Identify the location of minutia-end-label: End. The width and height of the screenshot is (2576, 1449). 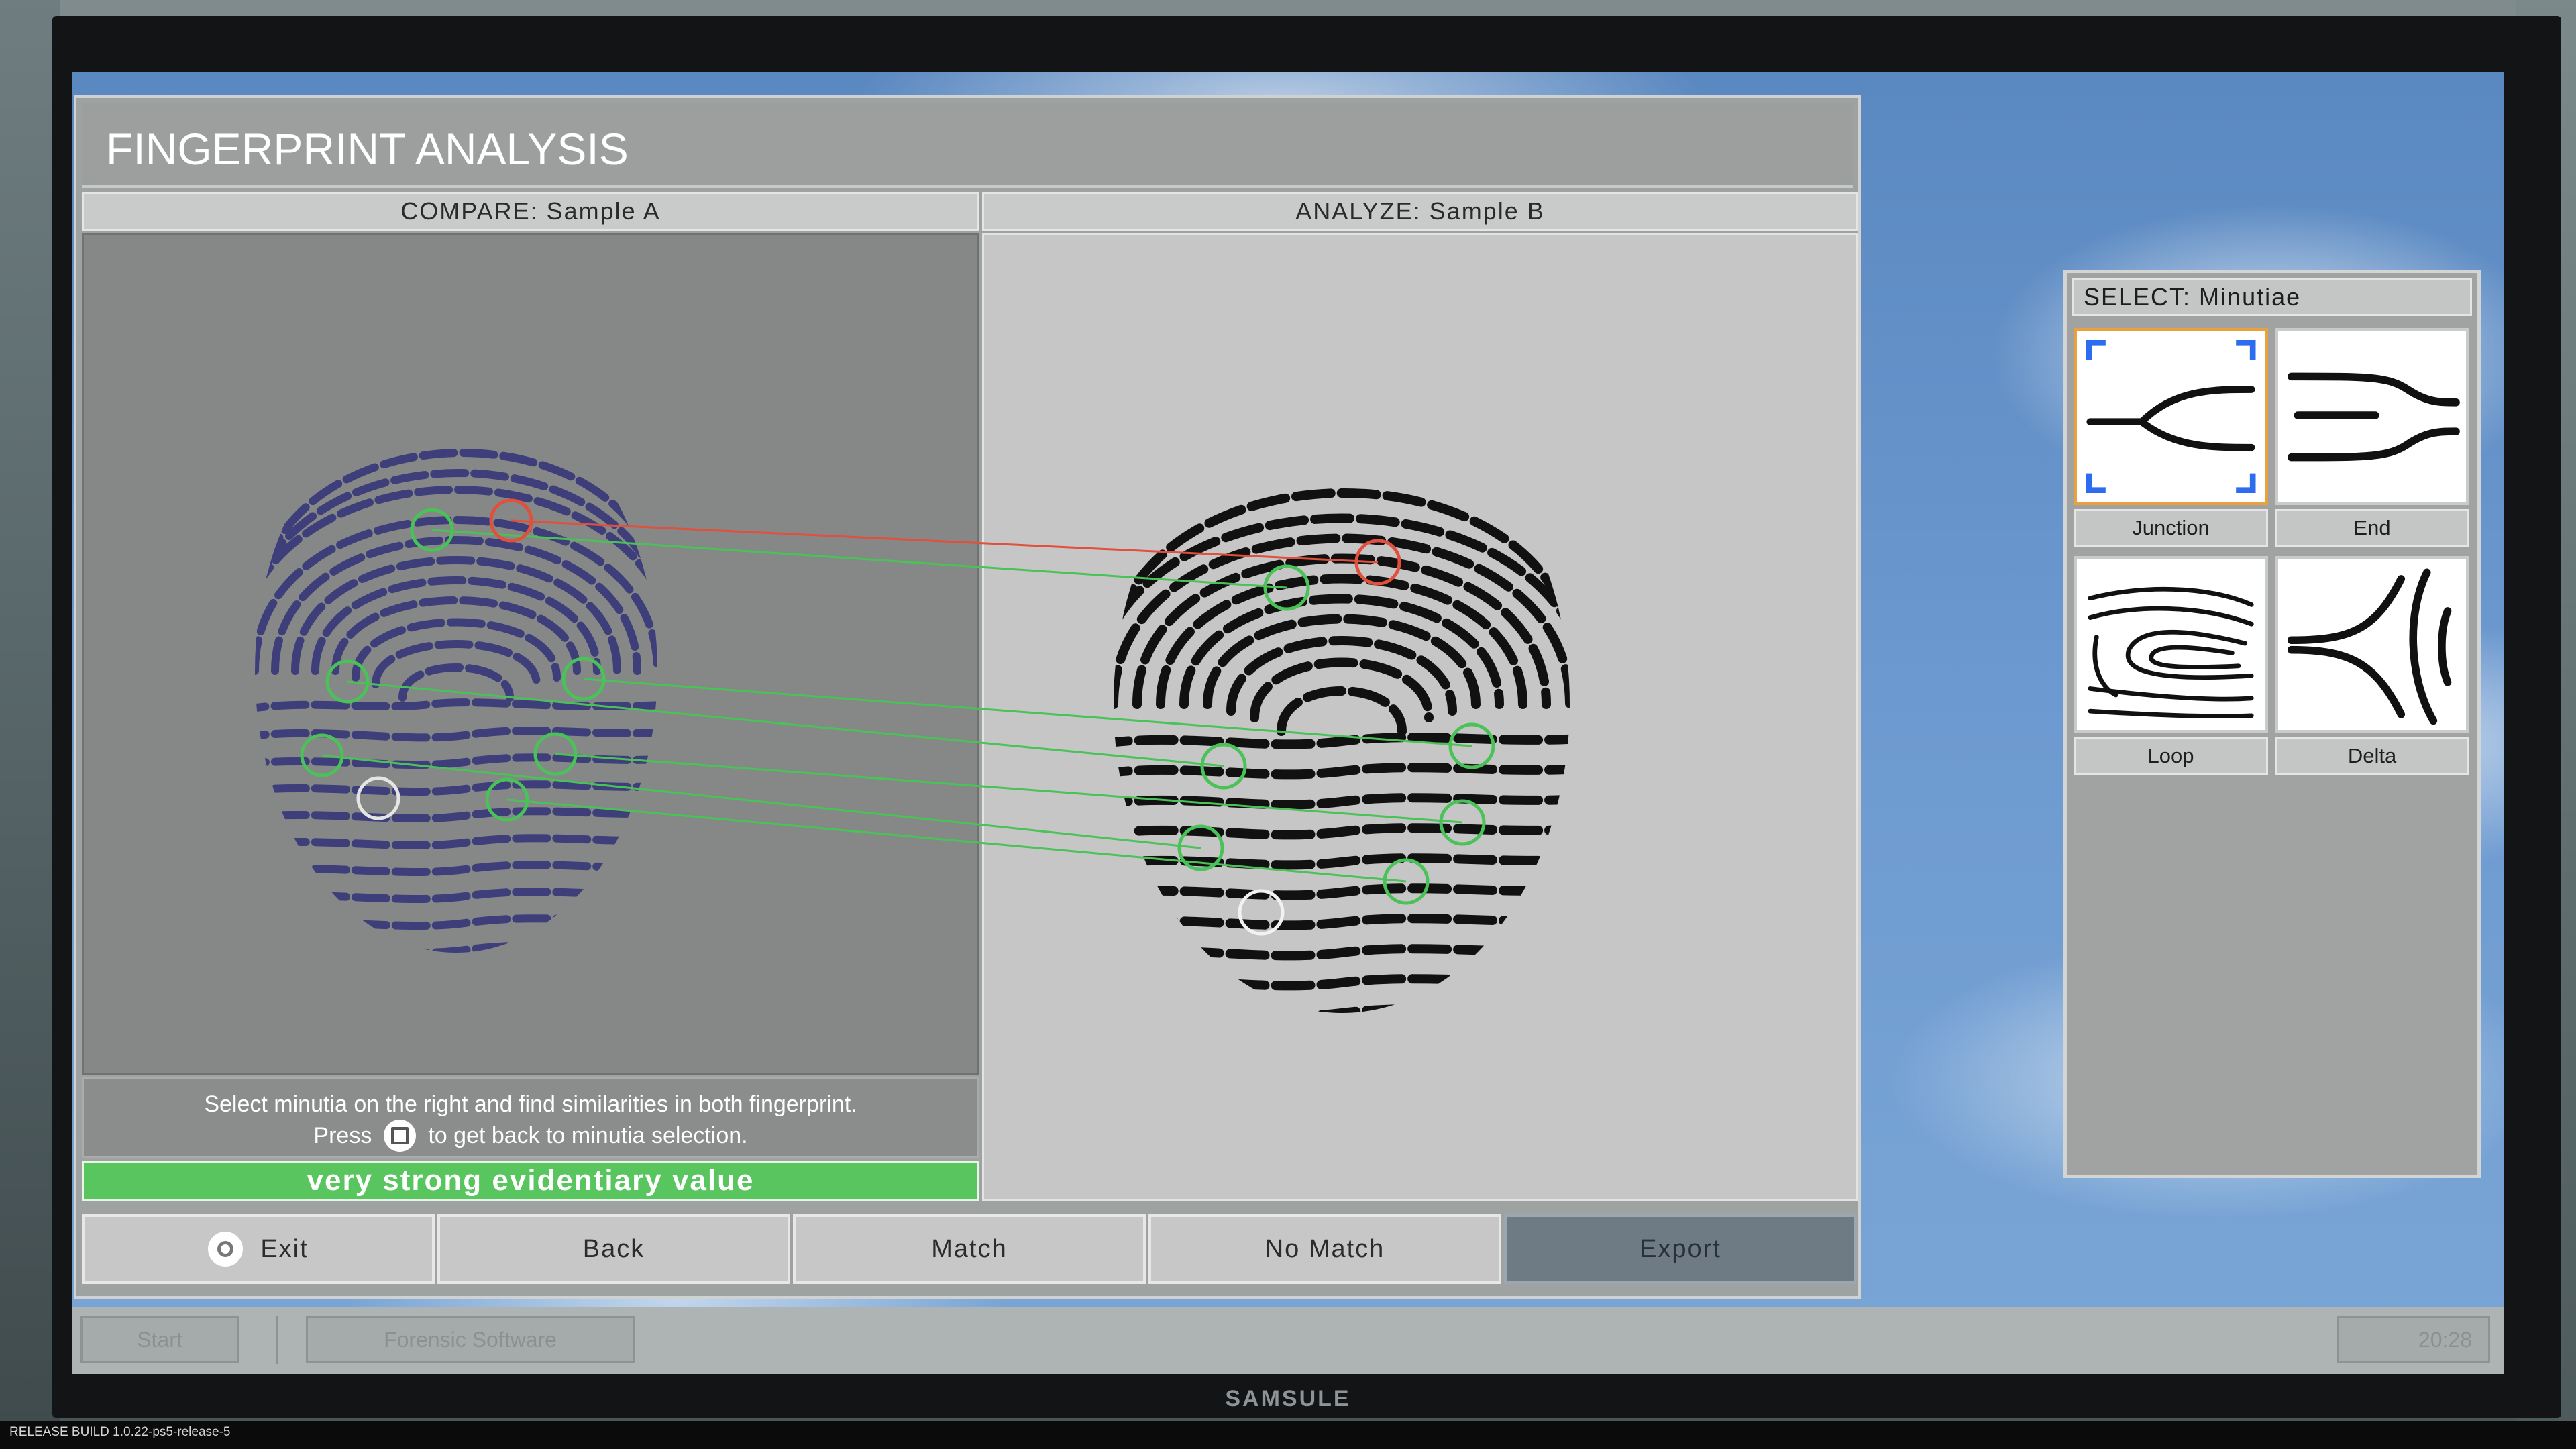
(2372, 528).